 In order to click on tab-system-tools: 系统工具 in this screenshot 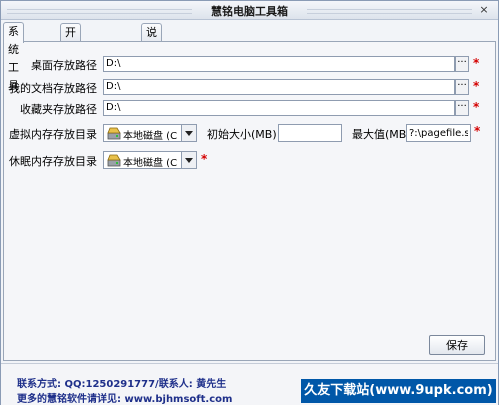, I will do `click(13, 57)`.